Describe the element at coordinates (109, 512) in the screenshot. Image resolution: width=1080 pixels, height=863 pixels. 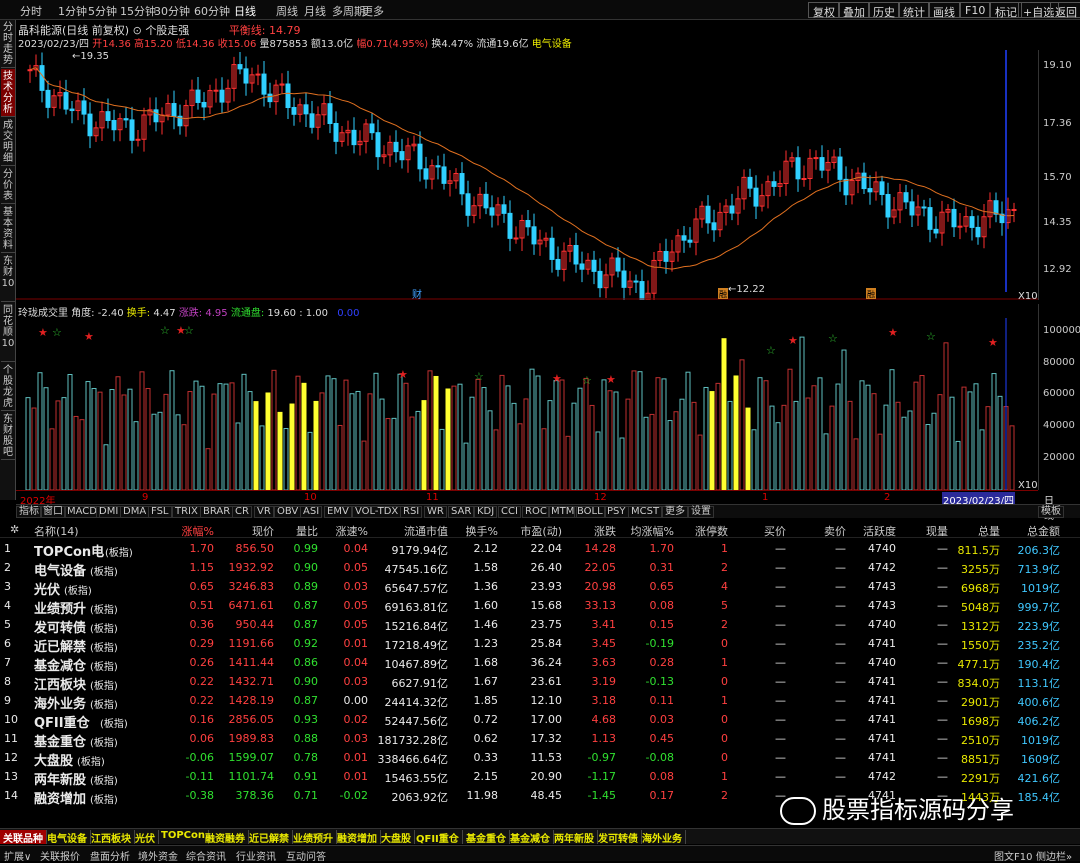
I see `indicator-tab-3: DMI` at that location.